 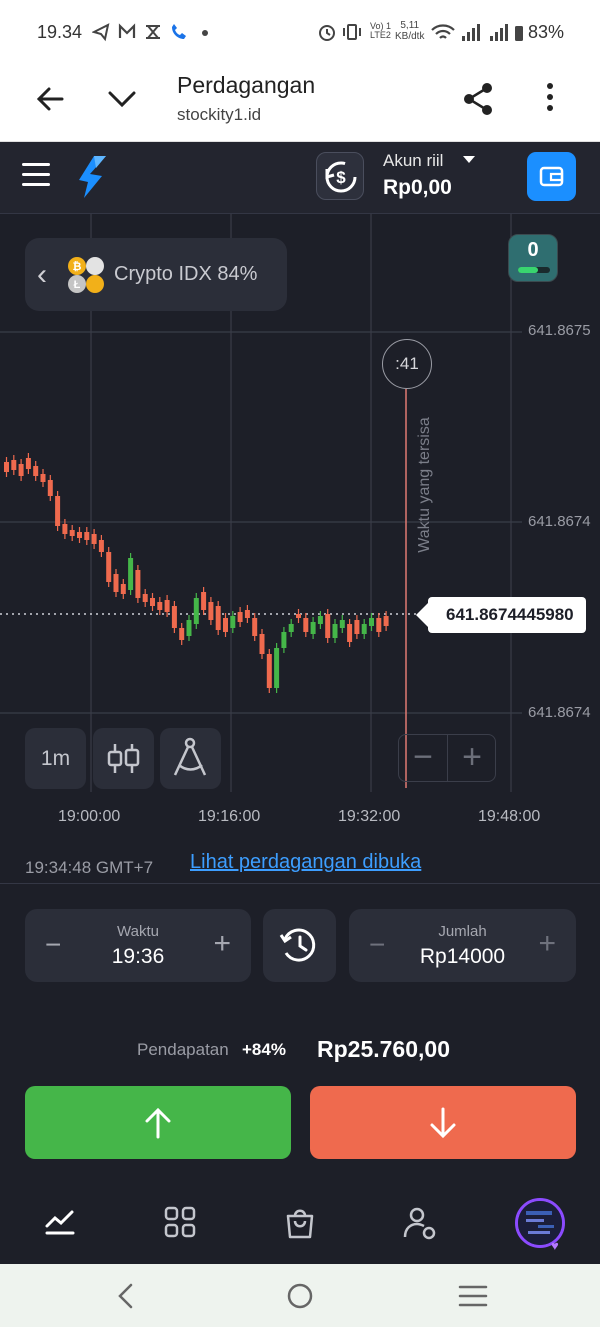 What do you see at coordinates (533, 250) in the screenshot?
I see `badge-count: 0` at bounding box center [533, 250].